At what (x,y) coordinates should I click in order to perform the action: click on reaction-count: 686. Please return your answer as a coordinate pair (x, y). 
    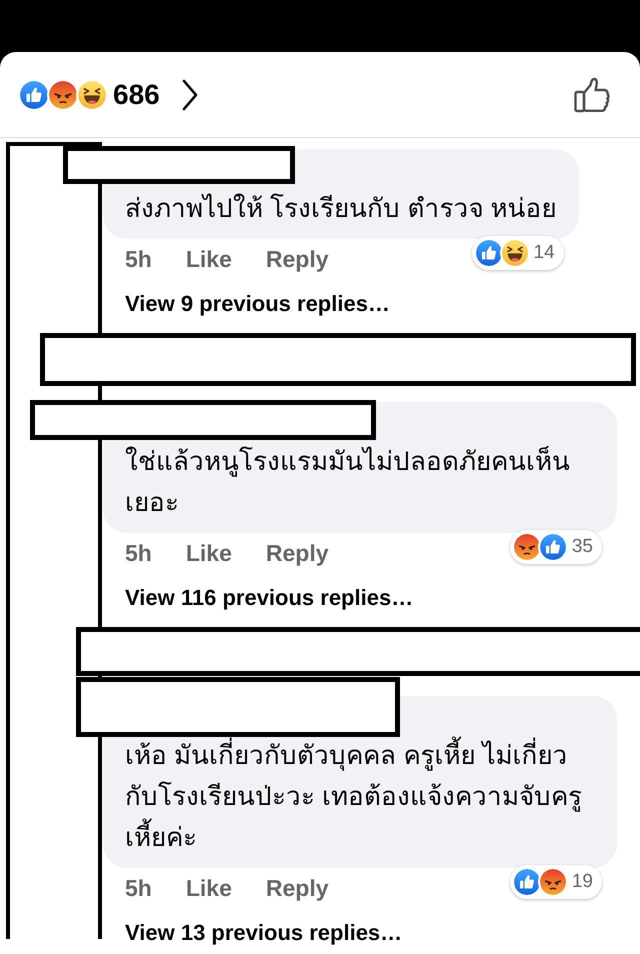
    Looking at the image, I should click on (136, 94).